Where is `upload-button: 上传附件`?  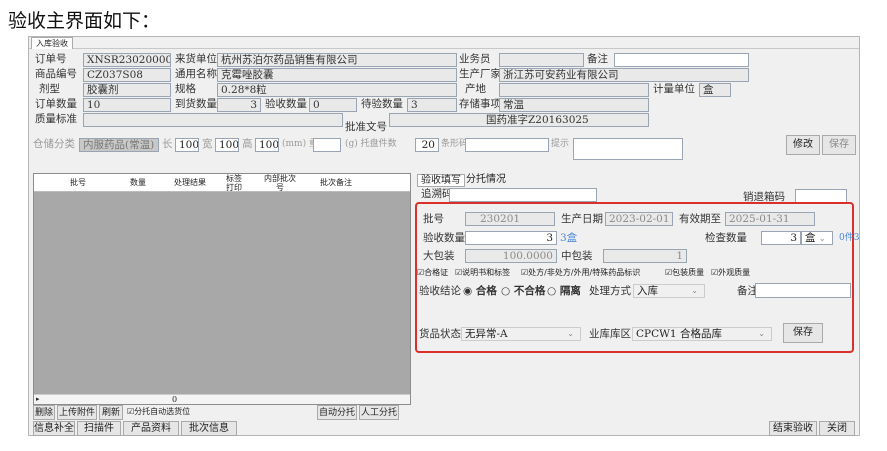
upload-button: 上传附件 is located at coordinates (77, 412).